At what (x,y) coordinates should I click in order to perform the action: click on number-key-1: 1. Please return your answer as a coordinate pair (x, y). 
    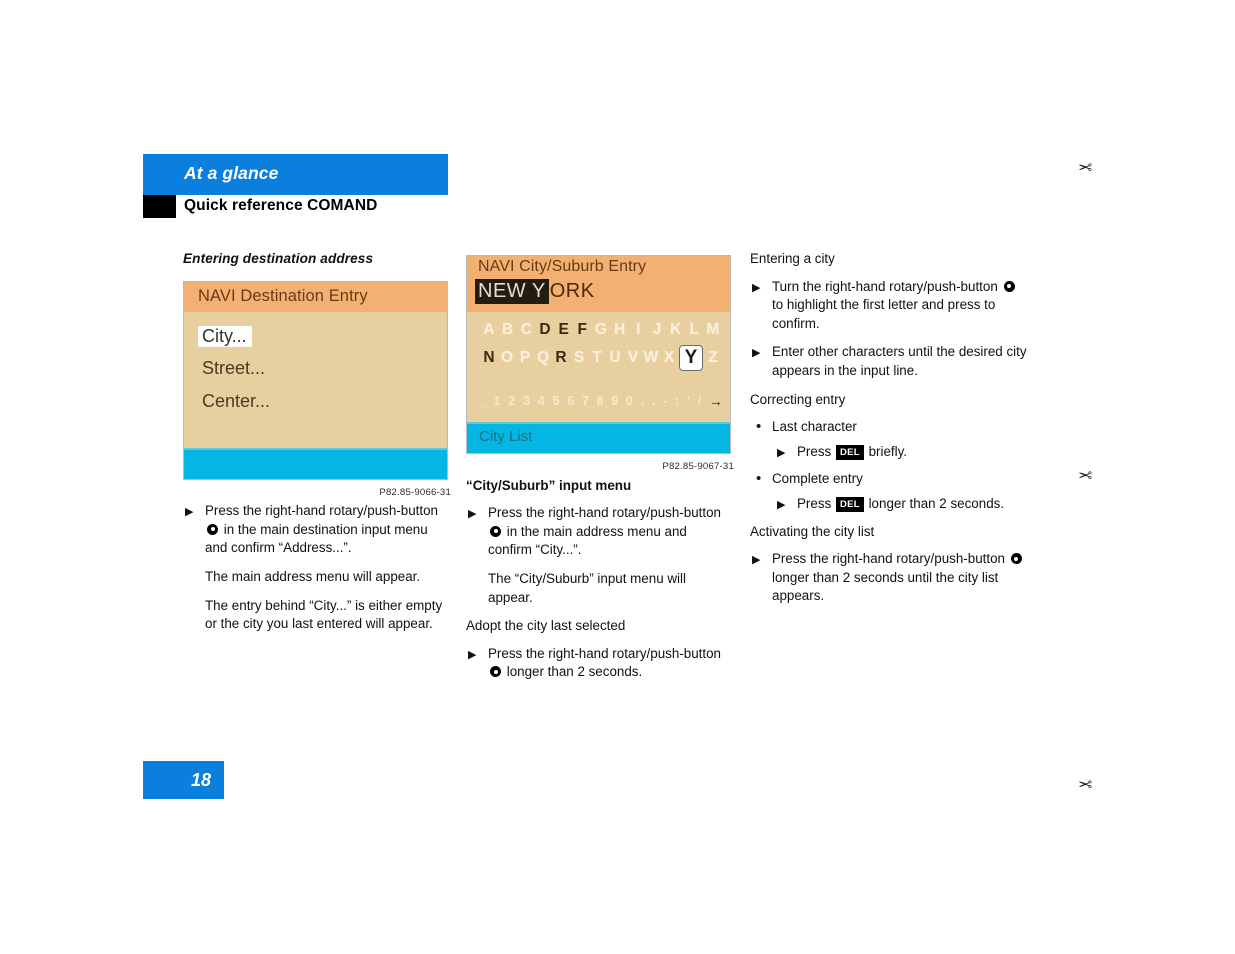
    Looking at the image, I should click on (497, 401).